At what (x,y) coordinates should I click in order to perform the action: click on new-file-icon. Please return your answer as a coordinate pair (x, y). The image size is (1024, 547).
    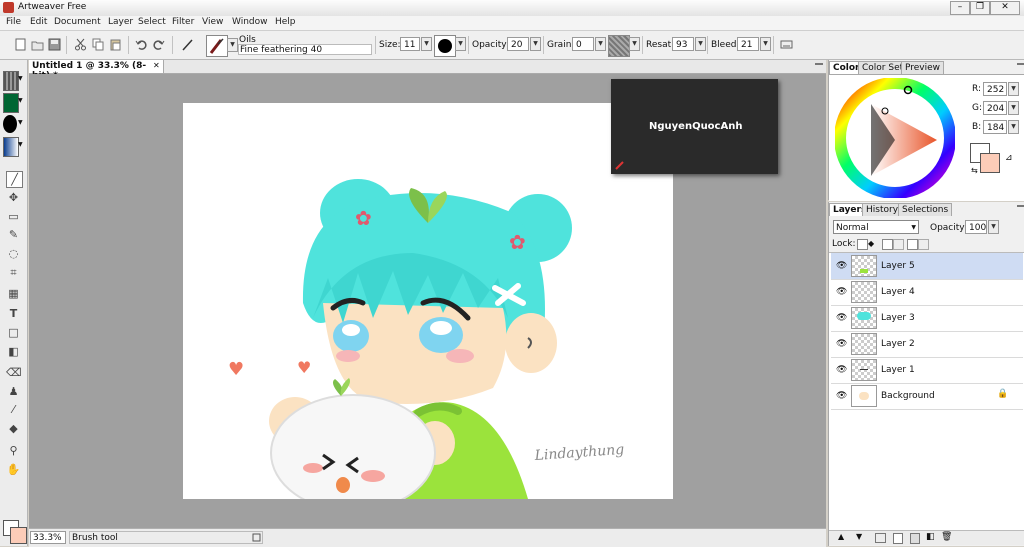
    Looking at the image, I should click on (20, 44).